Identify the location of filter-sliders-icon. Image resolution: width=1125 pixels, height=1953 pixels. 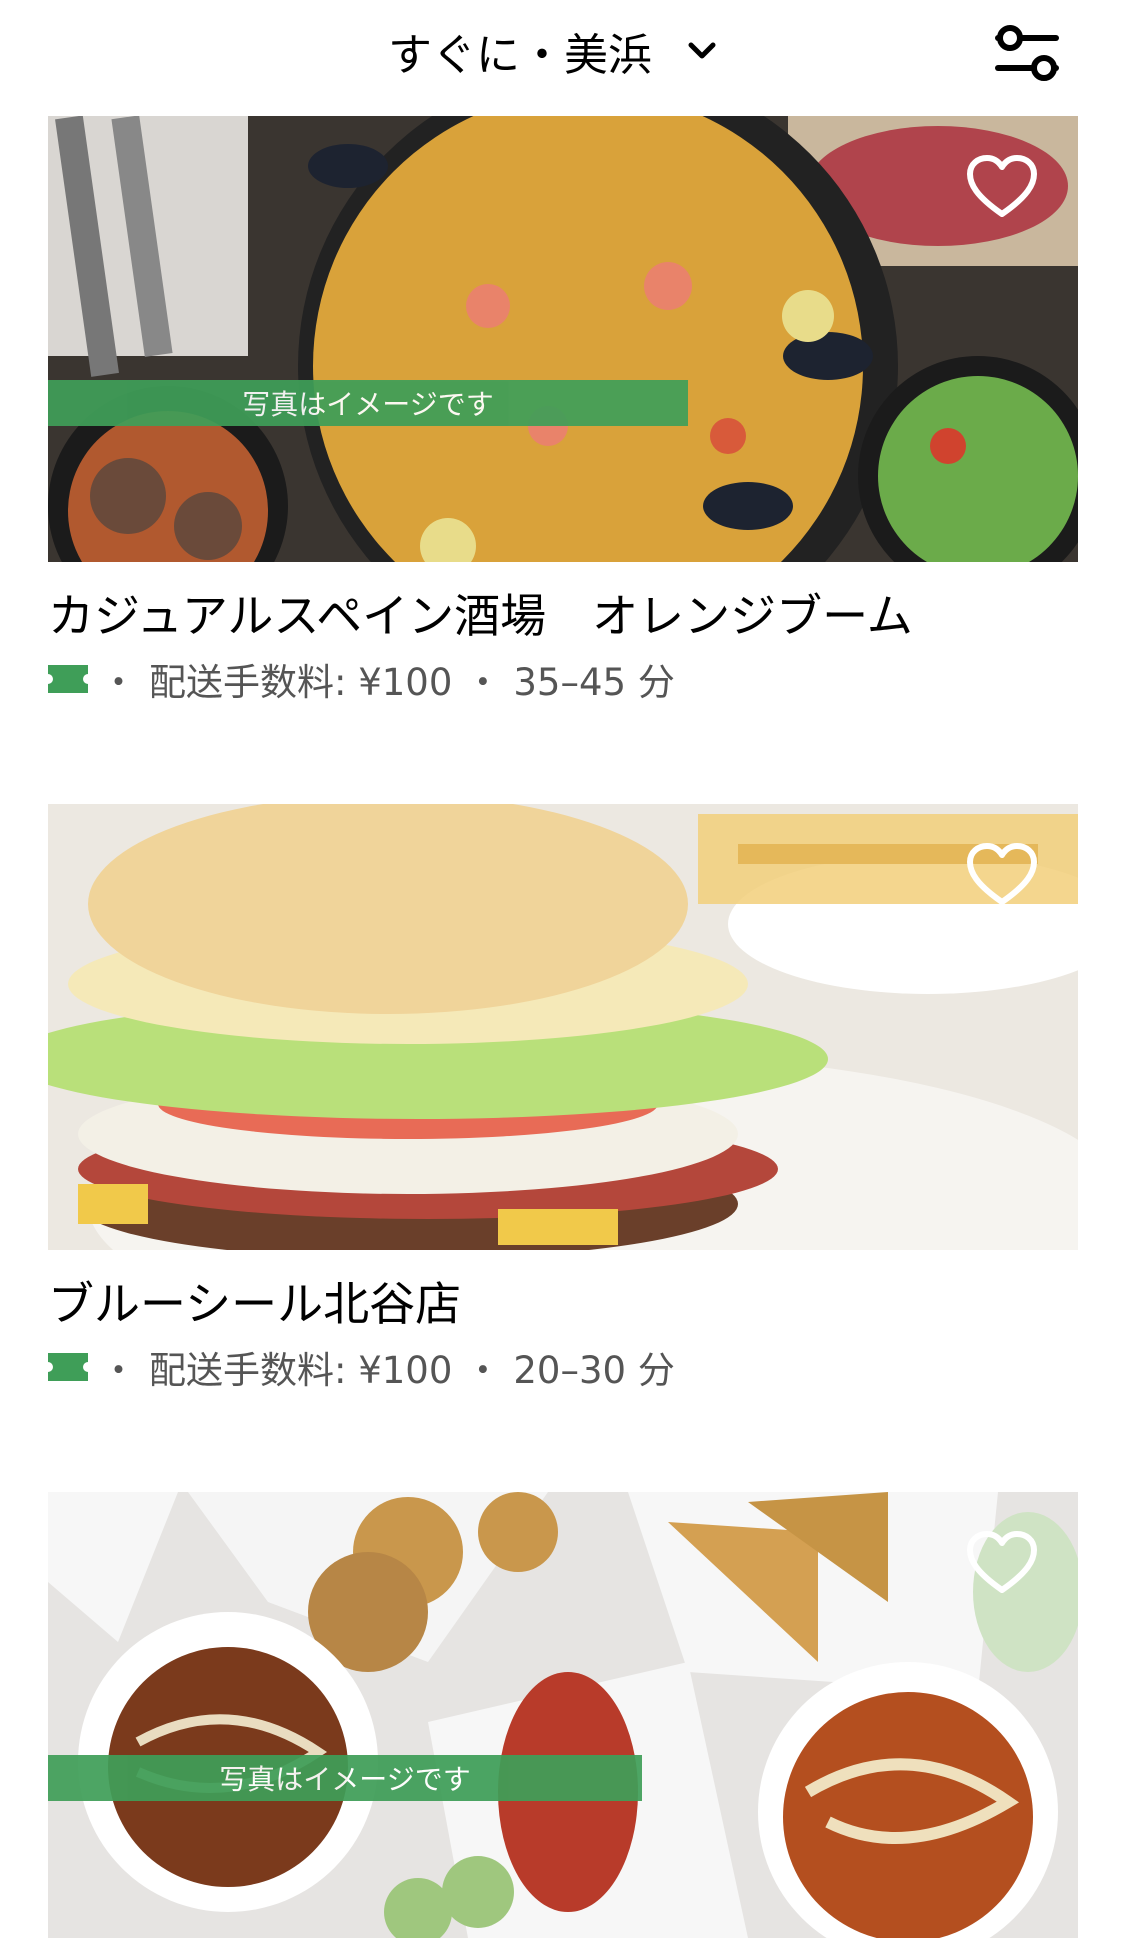
(1027, 53).